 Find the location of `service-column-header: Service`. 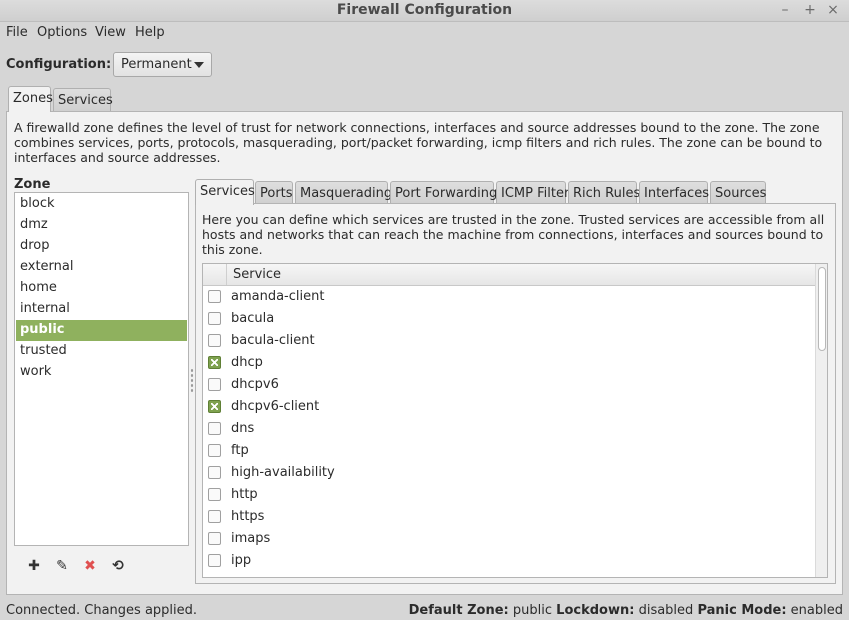

service-column-header: Service is located at coordinates (257, 274).